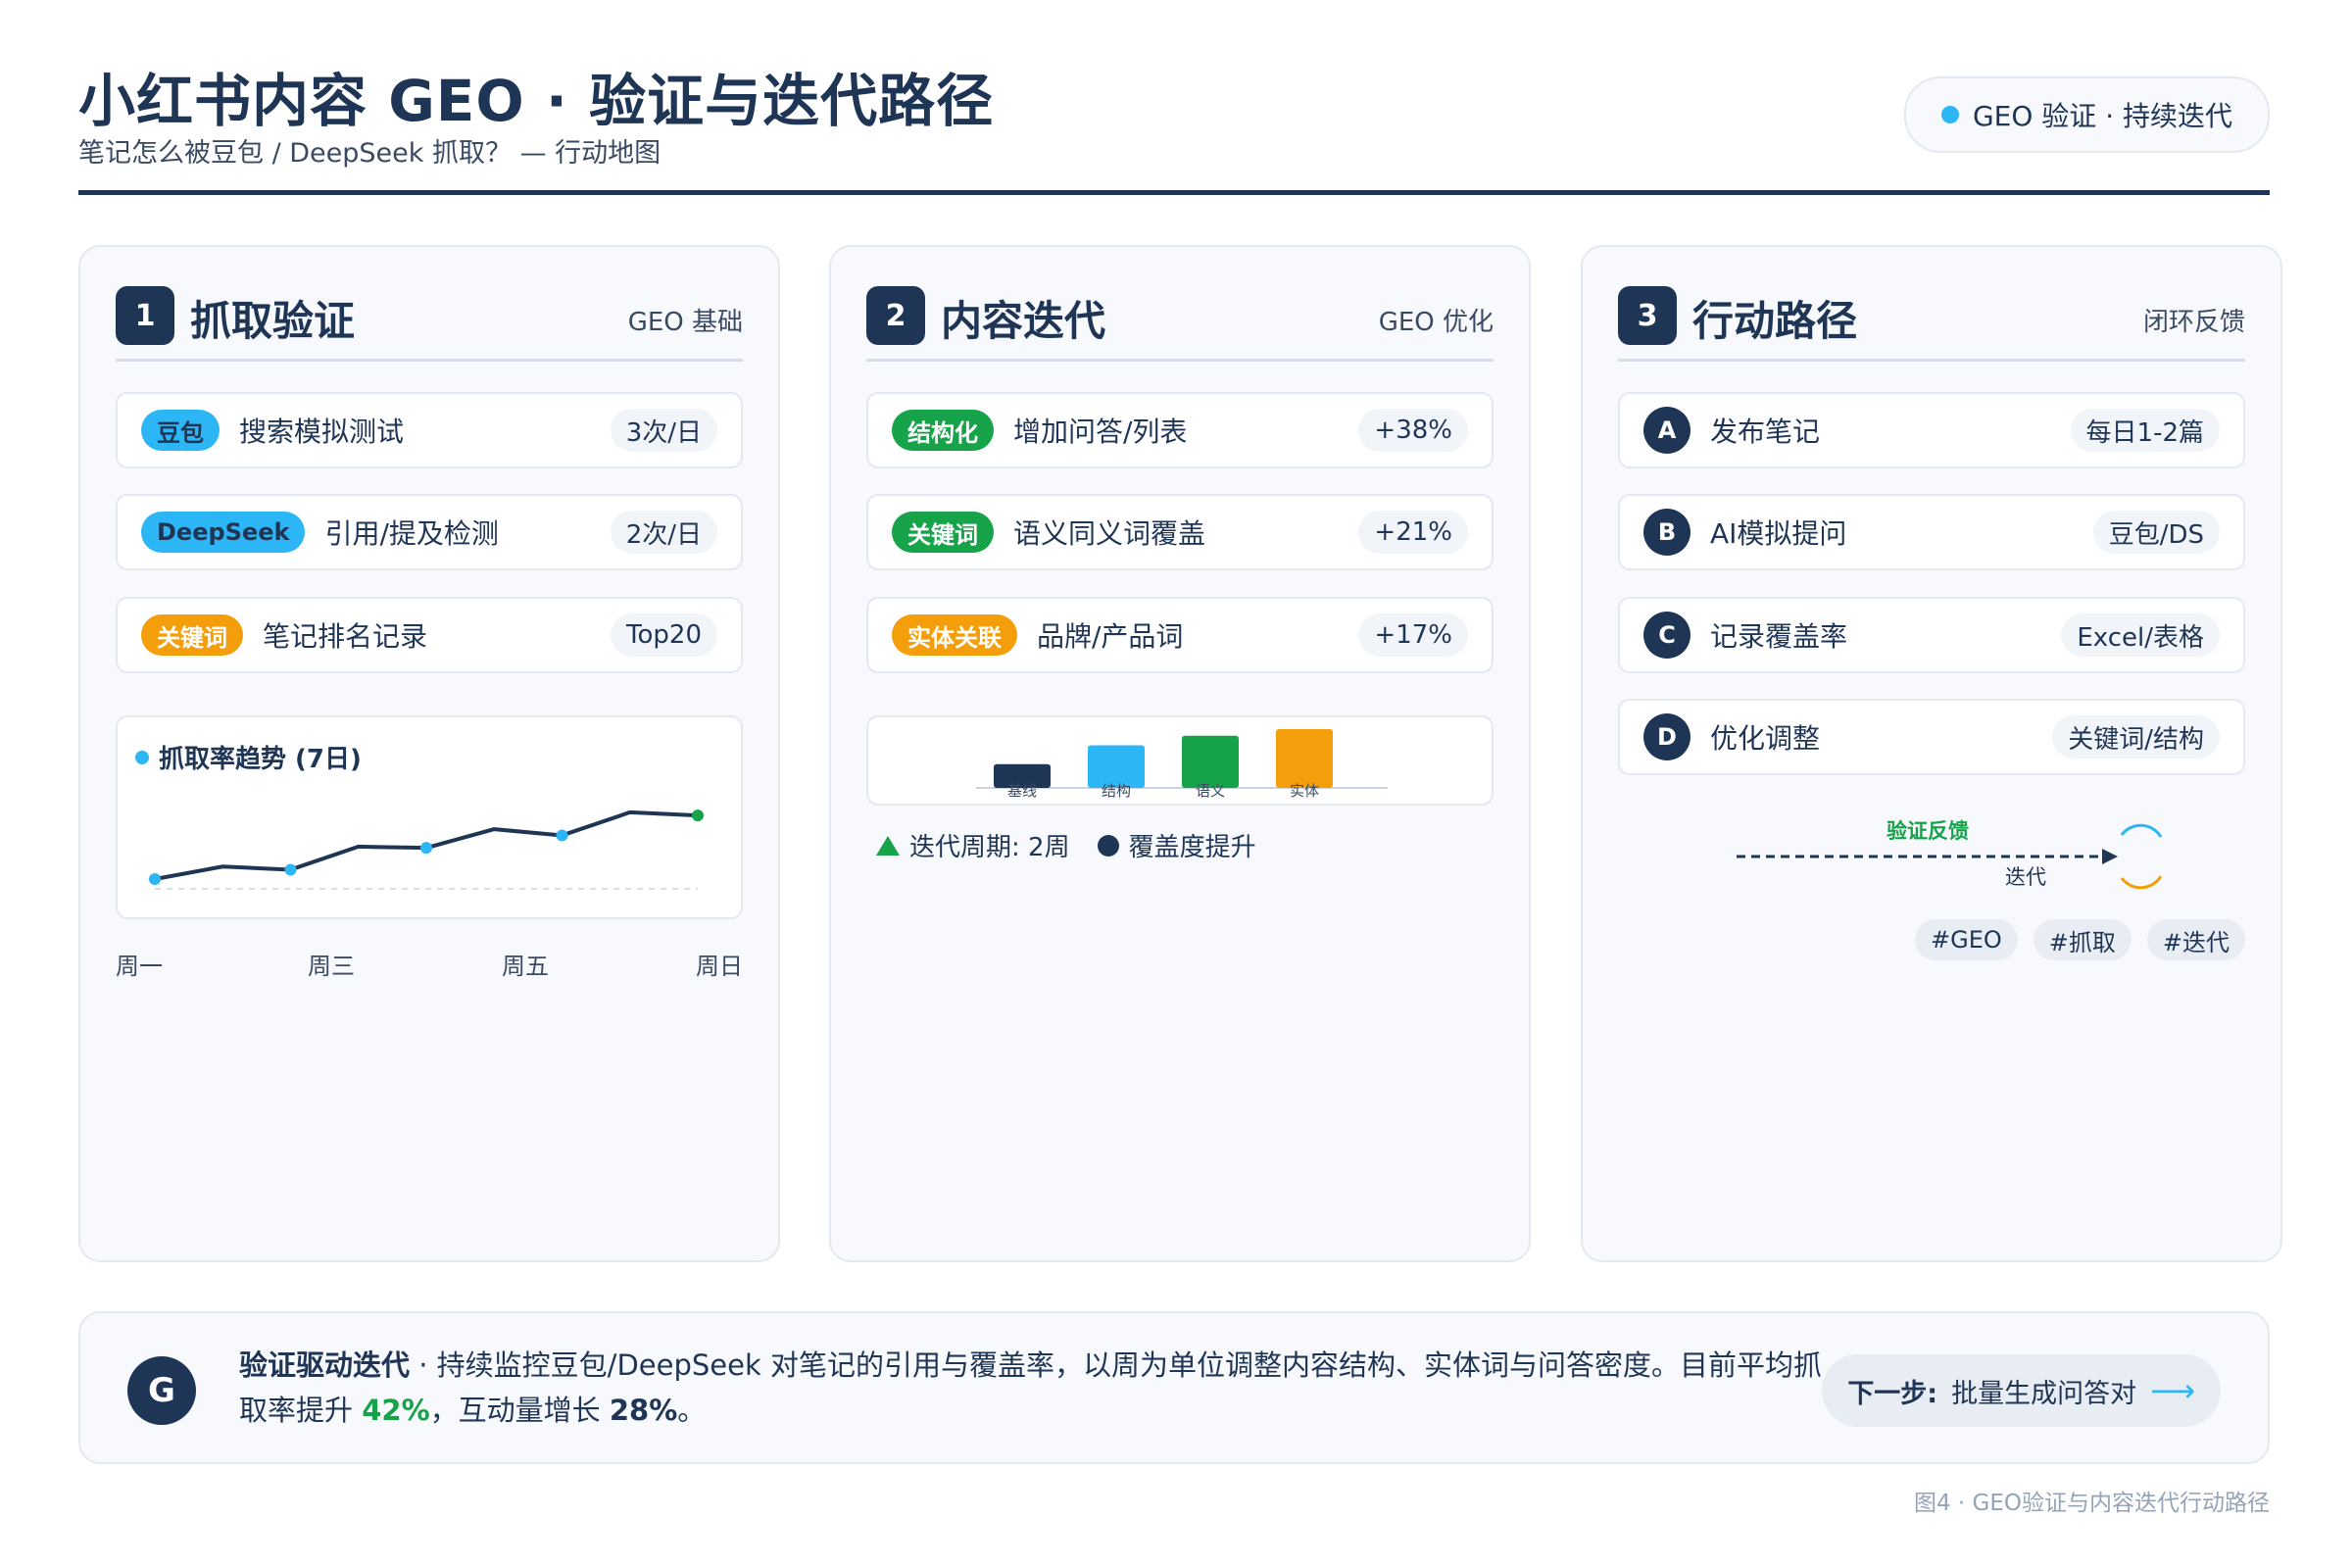 Image resolution: width=2352 pixels, height=1568 pixels. I want to click on row-pill: 结构化, so click(943, 430).